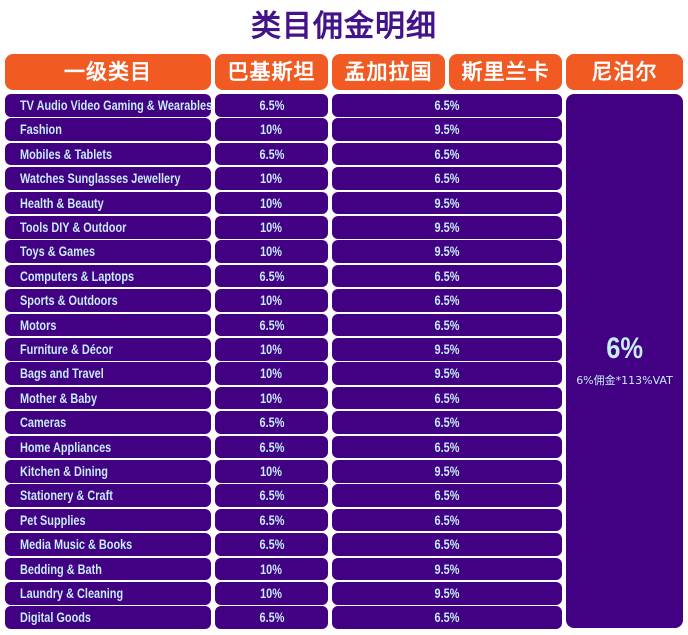 The width and height of the screenshot is (688, 635). What do you see at coordinates (108, 203) in the screenshot?
I see `category-cell: Health & Beauty` at bounding box center [108, 203].